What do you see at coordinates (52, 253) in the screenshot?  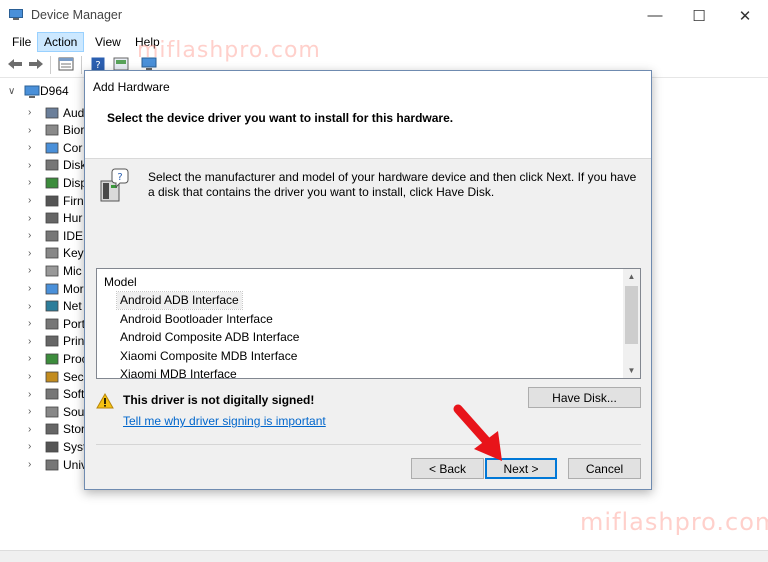 I see `keyboard-icon` at bounding box center [52, 253].